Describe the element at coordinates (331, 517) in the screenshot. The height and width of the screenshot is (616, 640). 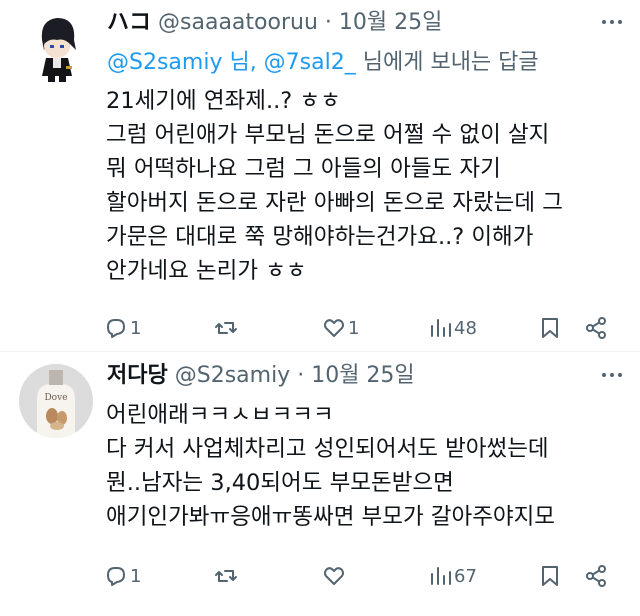
I see `tweet-text-line: 애기인가봐ㅠ응애ㅠ똥싸면 부모가 갈아주야지모` at that location.